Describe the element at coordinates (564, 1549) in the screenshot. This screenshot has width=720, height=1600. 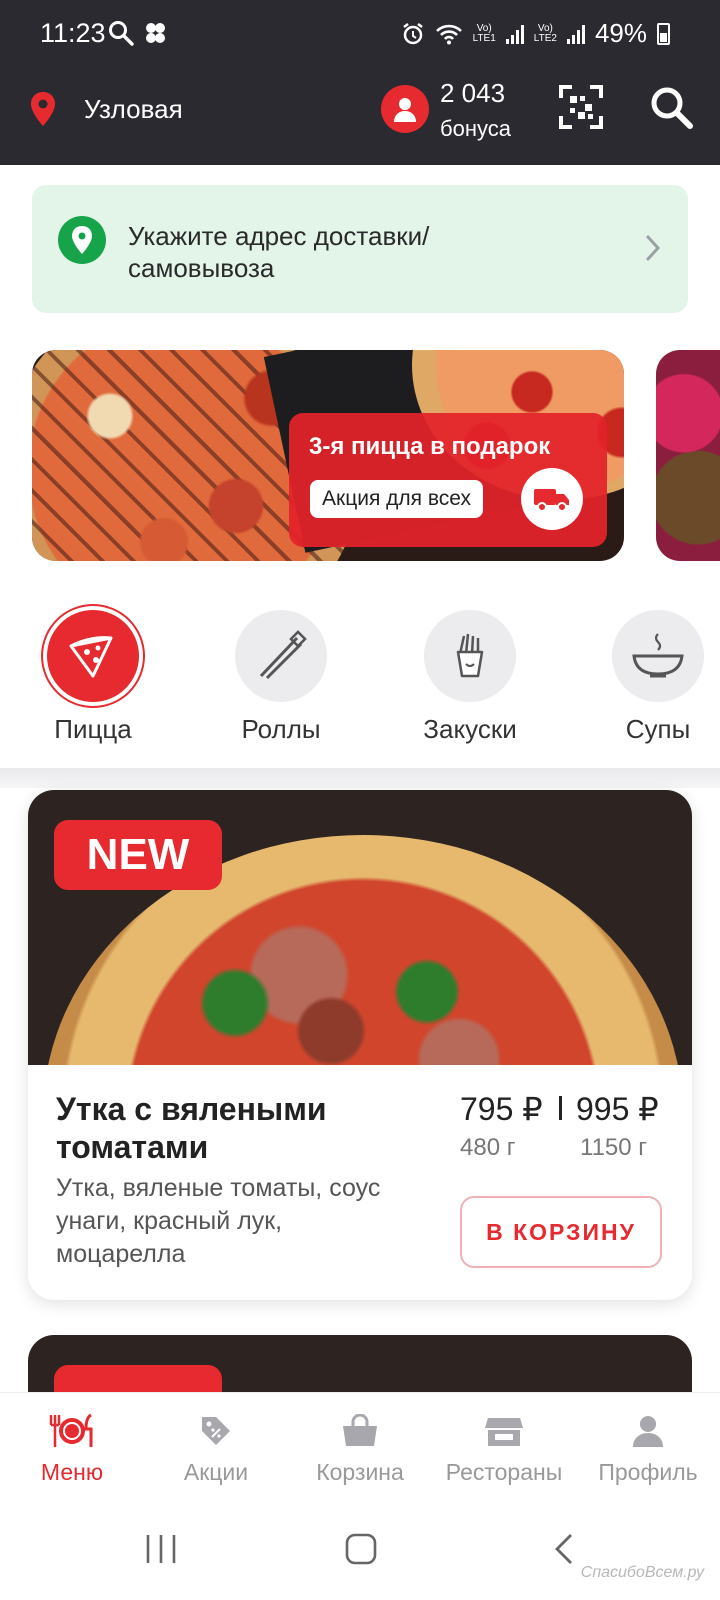
I see `back-icon` at that location.